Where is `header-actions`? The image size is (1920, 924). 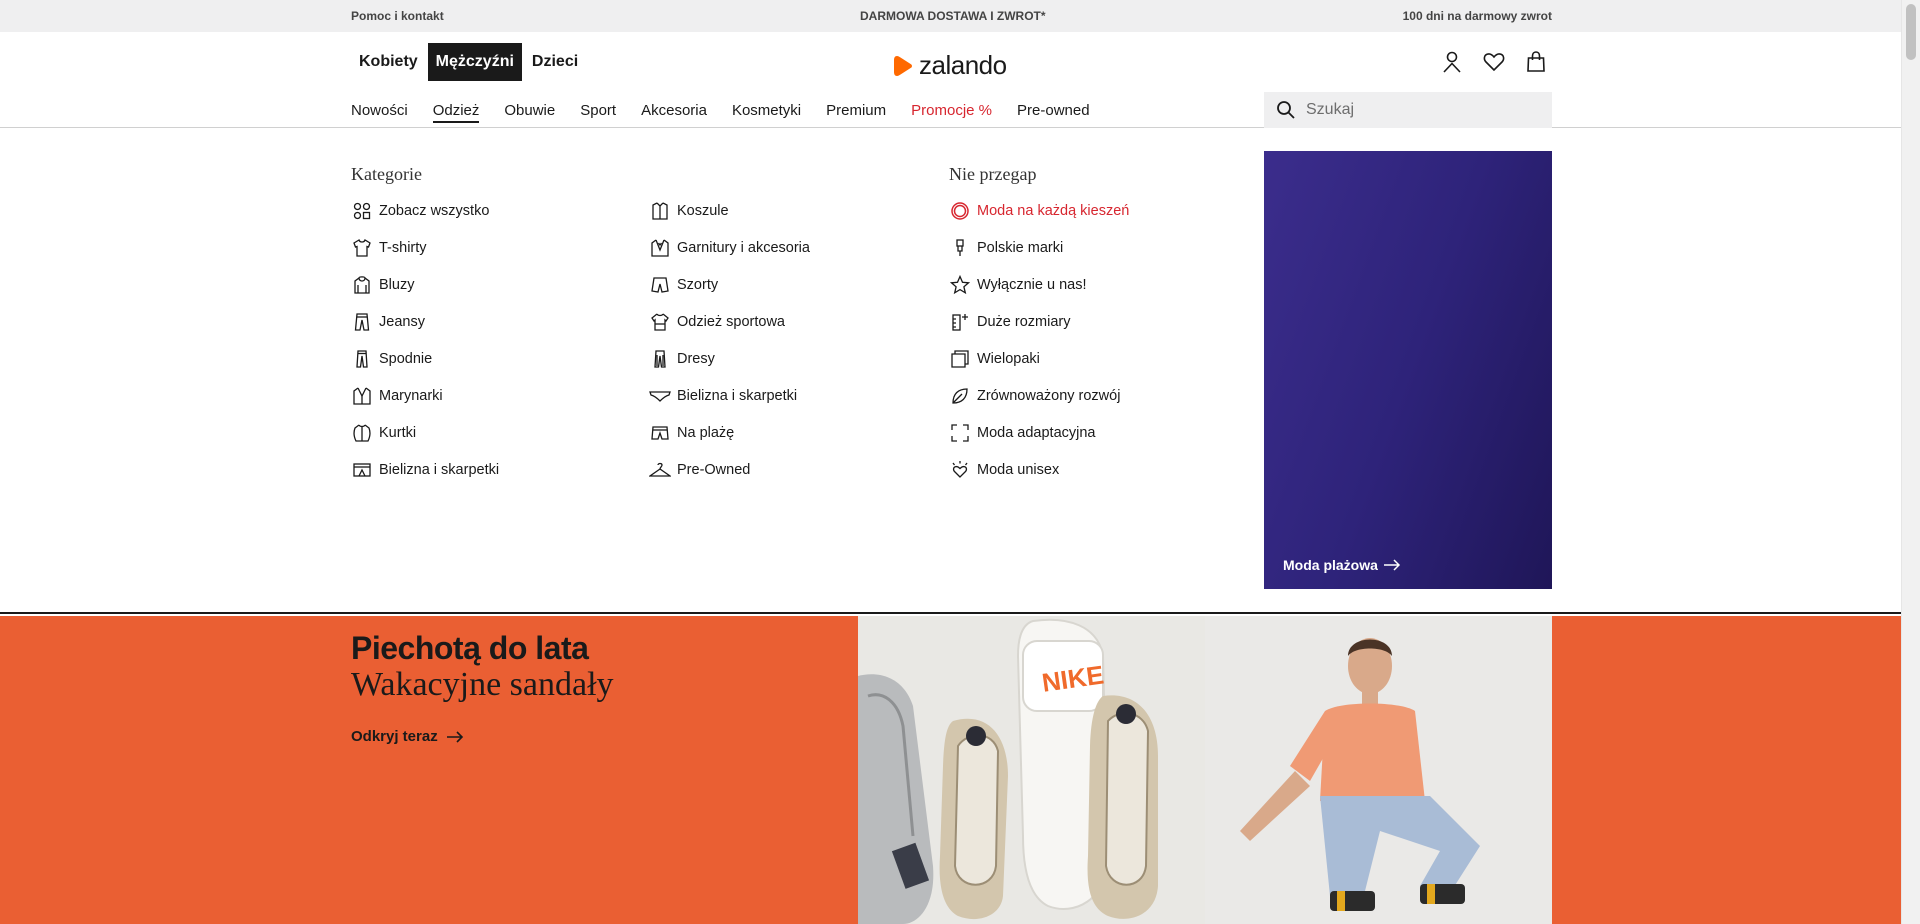
header-actions is located at coordinates (1495, 62).